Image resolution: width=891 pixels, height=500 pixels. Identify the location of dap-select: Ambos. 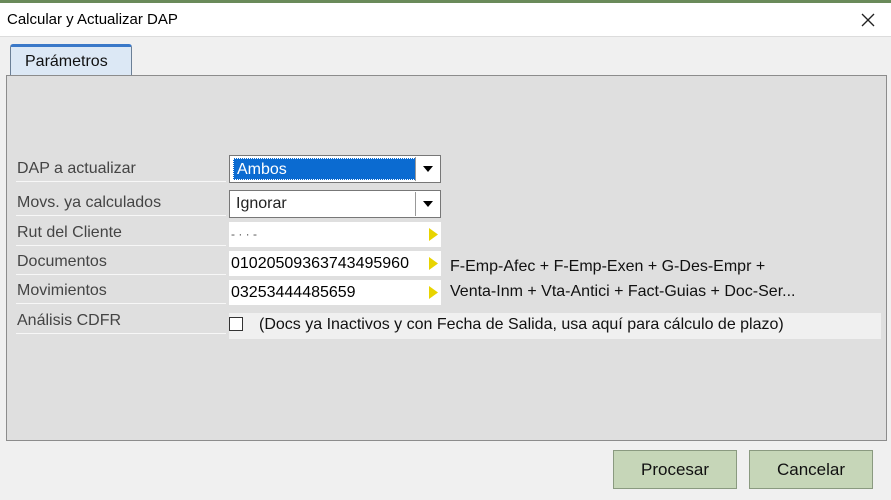
(335, 169).